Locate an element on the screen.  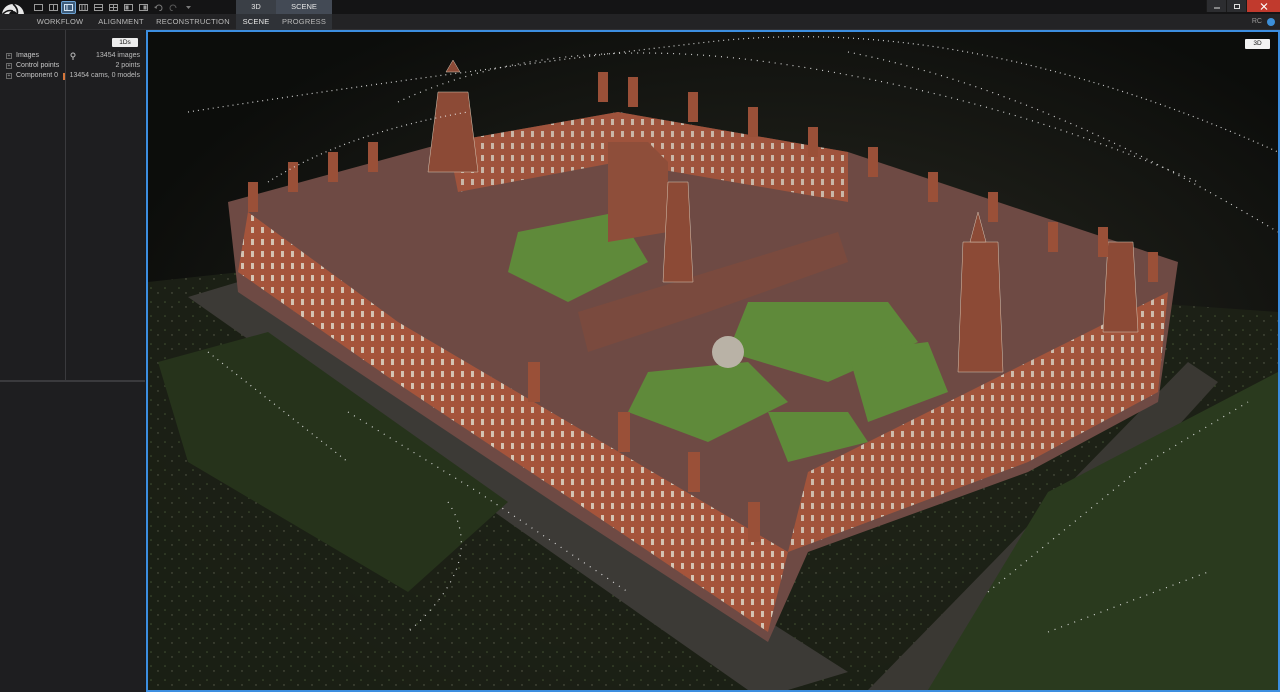
pin-icon is located at coordinates (73, 56).